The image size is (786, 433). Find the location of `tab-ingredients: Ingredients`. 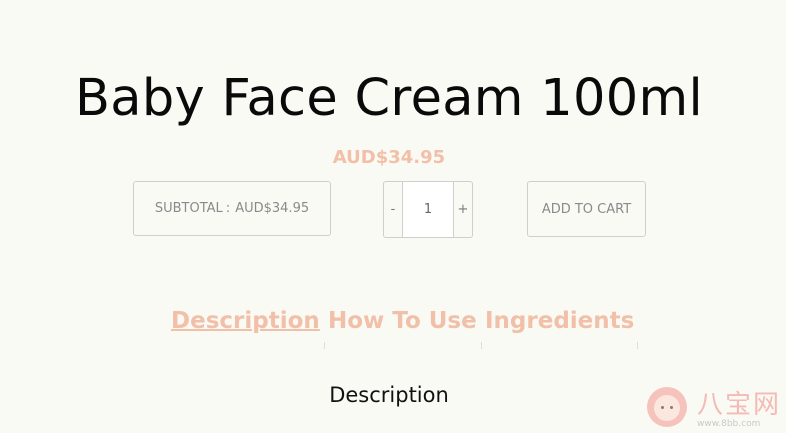

tab-ingredients: Ingredients is located at coordinates (559, 321).